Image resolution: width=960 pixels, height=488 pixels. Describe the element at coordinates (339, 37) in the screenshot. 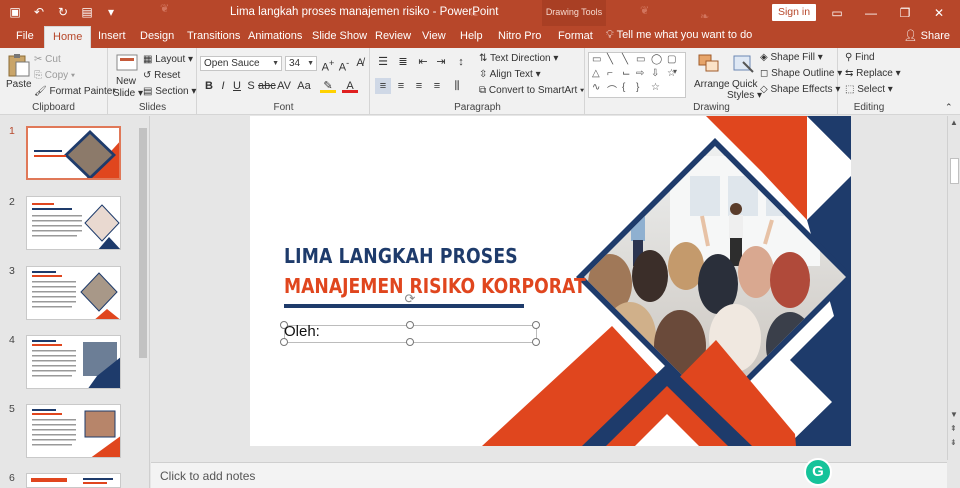

I see `tab-slide-show: Slide Show` at that location.